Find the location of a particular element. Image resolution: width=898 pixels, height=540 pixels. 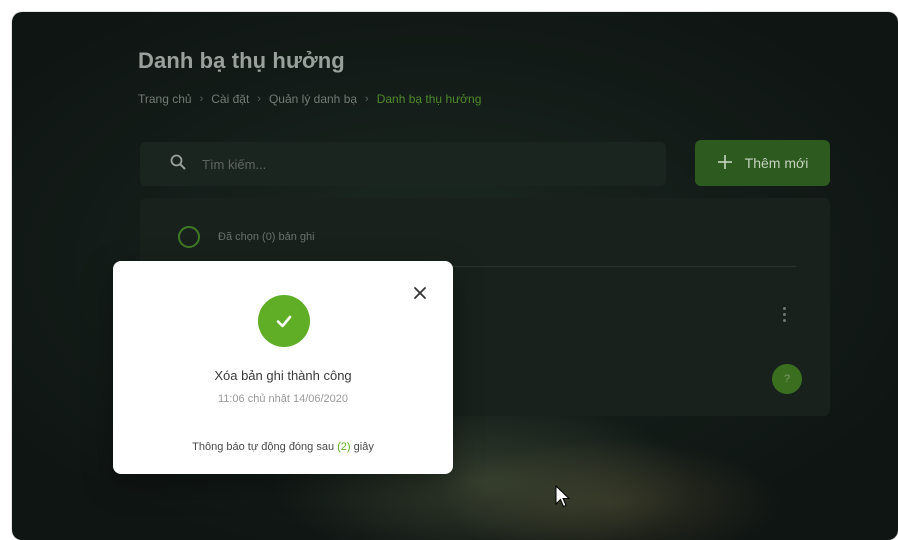

search-input is located at coordinates (420, 164).